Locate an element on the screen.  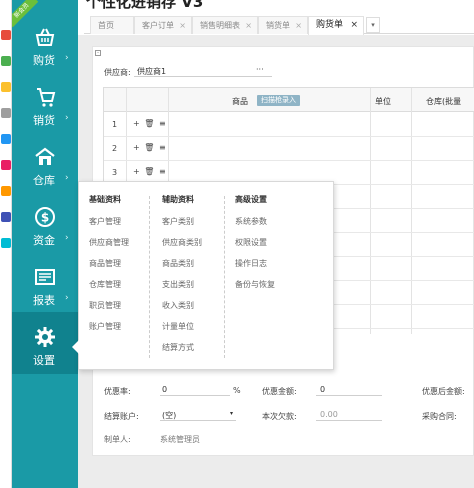
supplier-field: 供应商1 ··· is located at coordinates (203, 70).